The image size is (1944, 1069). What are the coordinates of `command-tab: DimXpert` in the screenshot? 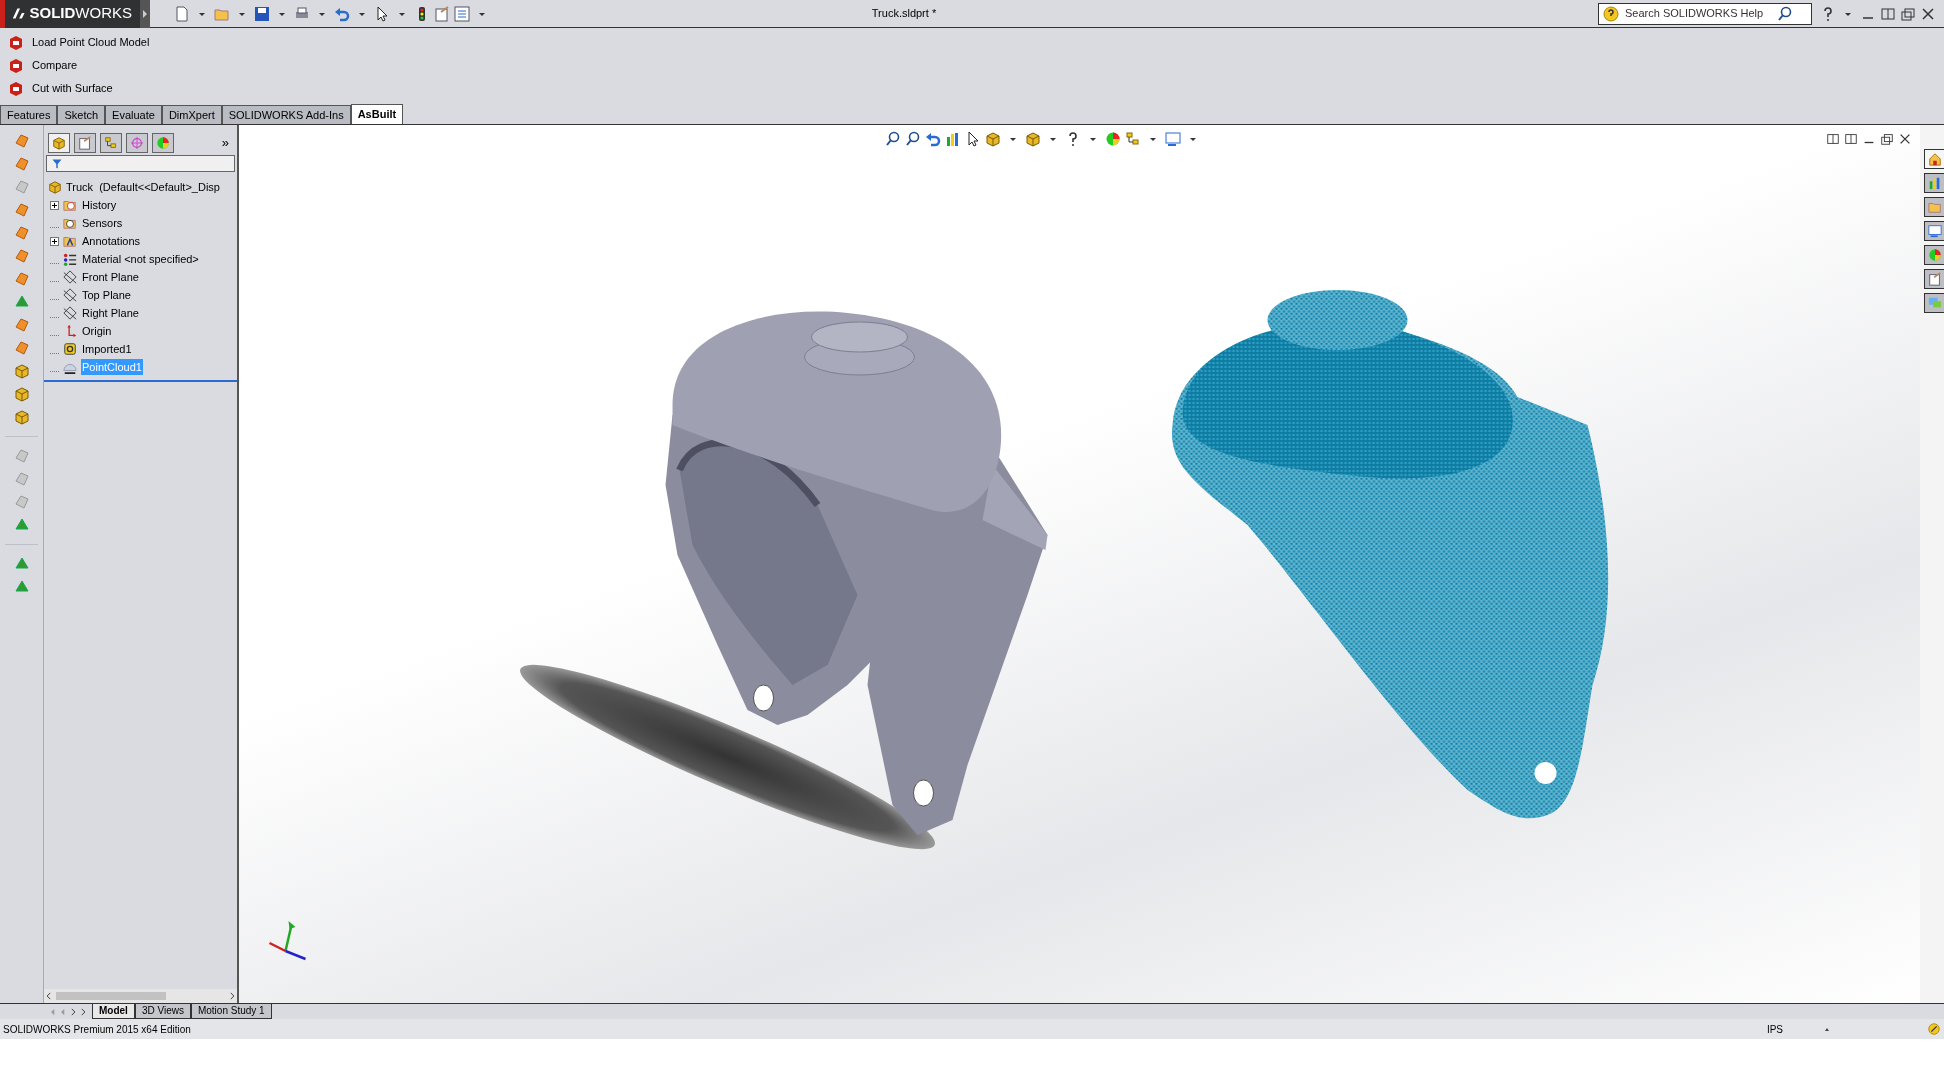 It's located at (191, 114).